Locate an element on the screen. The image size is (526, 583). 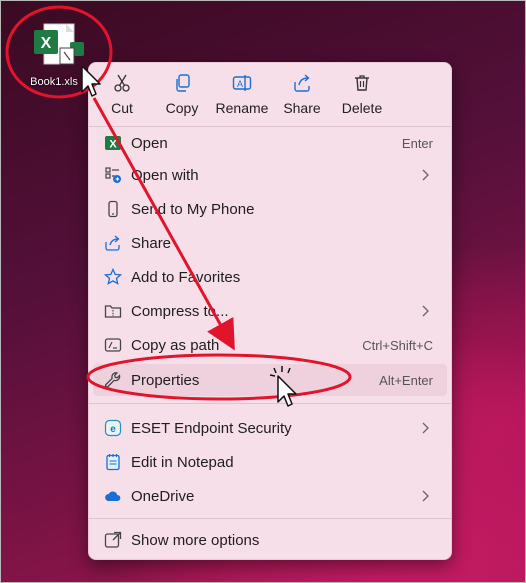
mouse-cursor-icon is located at coordinates (91, 81).